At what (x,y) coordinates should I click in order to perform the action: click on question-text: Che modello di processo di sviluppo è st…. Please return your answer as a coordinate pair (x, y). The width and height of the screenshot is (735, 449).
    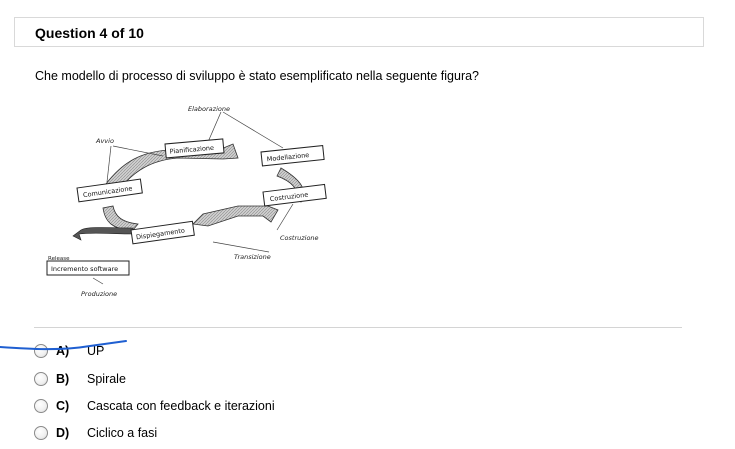
    Looking at the image, I should click on (257, 76).